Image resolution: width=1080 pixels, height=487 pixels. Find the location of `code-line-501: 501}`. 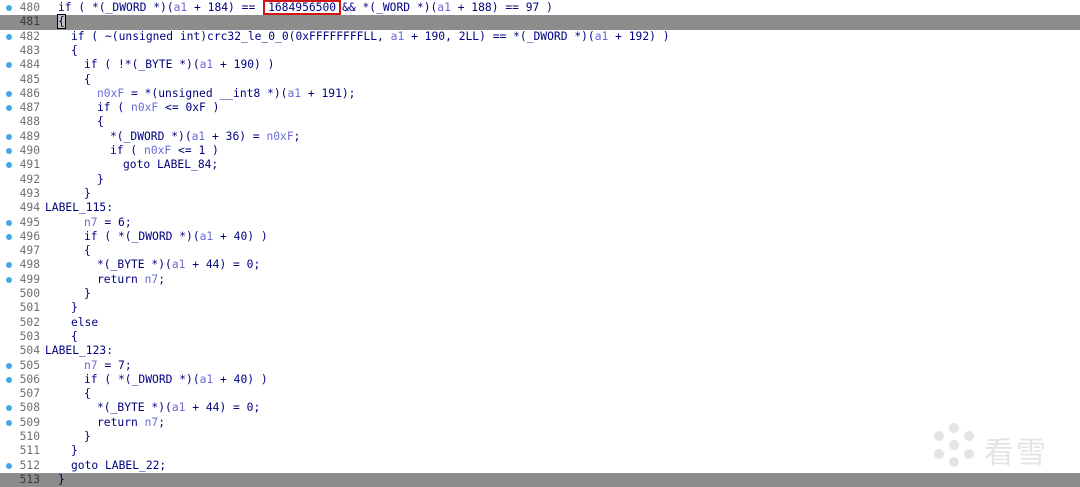

code-line-501: 501} is located at coordinates (540, 308).